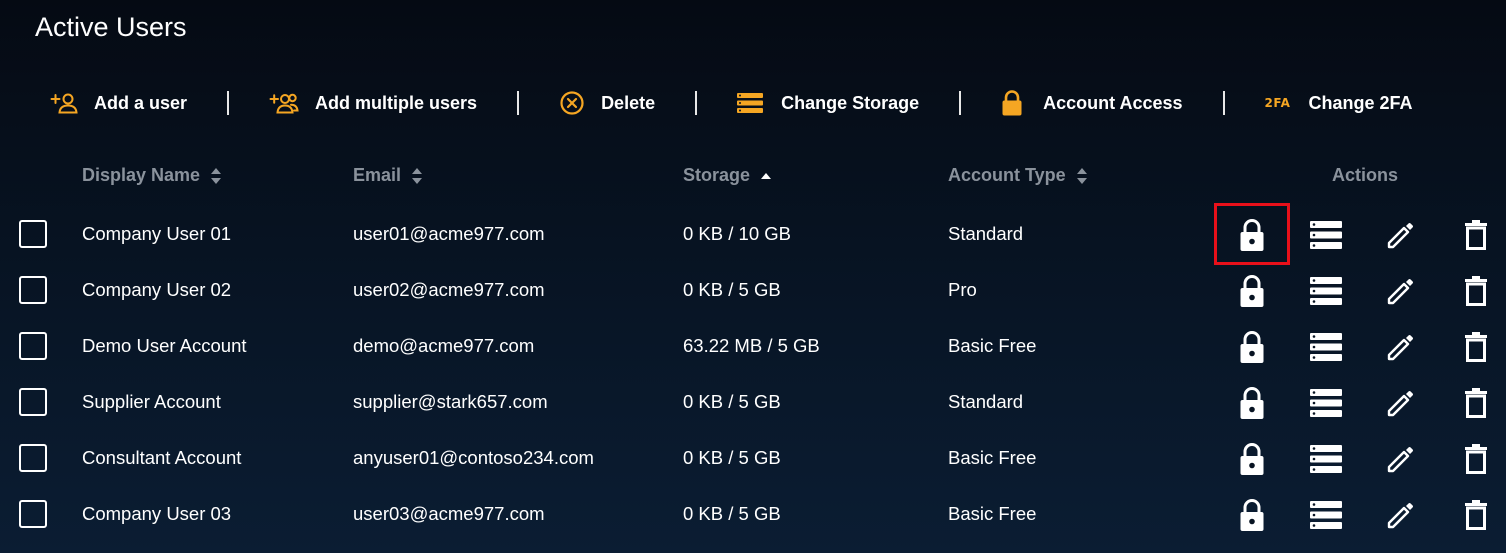 This screenshot has width=1506, height=553. I want to click on page-title: Active Users, so click(111, 27).